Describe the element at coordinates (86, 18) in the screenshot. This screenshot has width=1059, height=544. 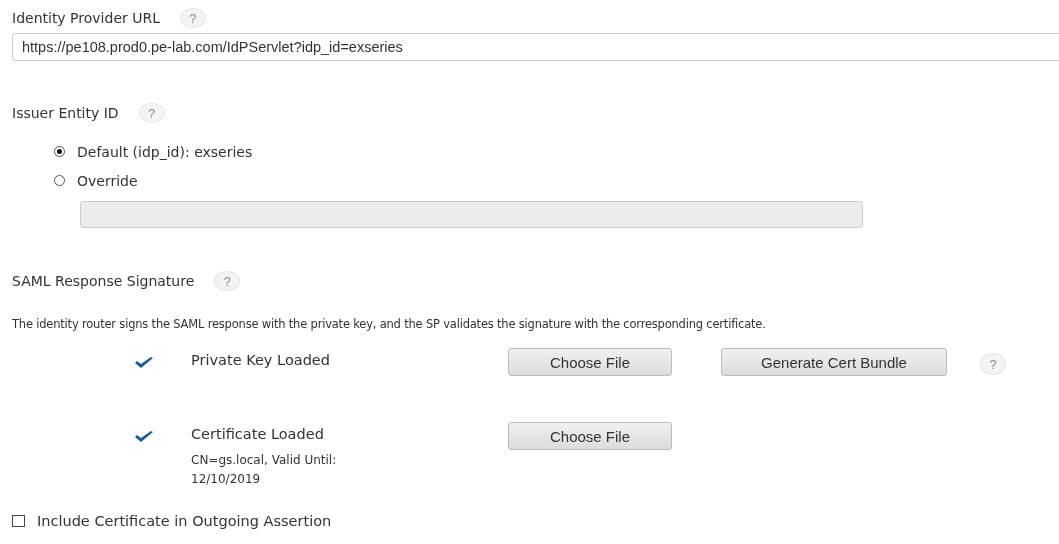
I see `field-label: Identity Provider URL` at that location.